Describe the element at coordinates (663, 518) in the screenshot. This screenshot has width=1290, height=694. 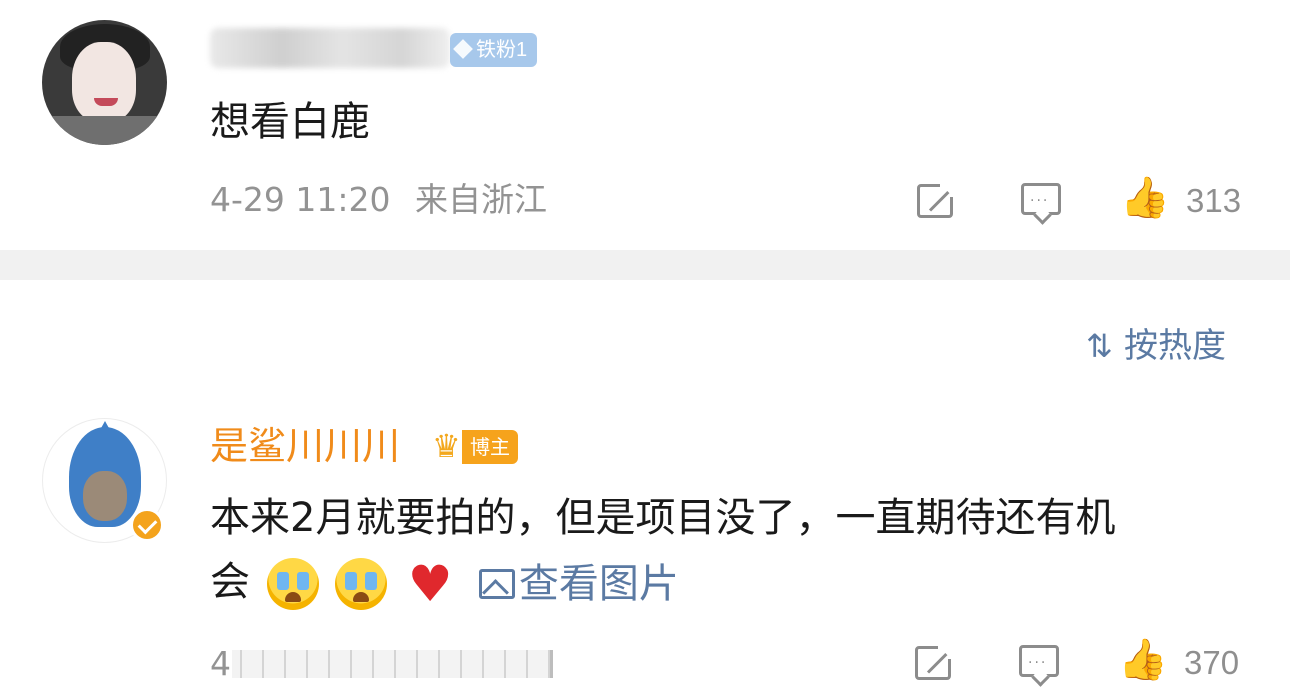
I see `comment-text: 本来2月就要拍的，但是项目没了，一直期待还有机` at that location.